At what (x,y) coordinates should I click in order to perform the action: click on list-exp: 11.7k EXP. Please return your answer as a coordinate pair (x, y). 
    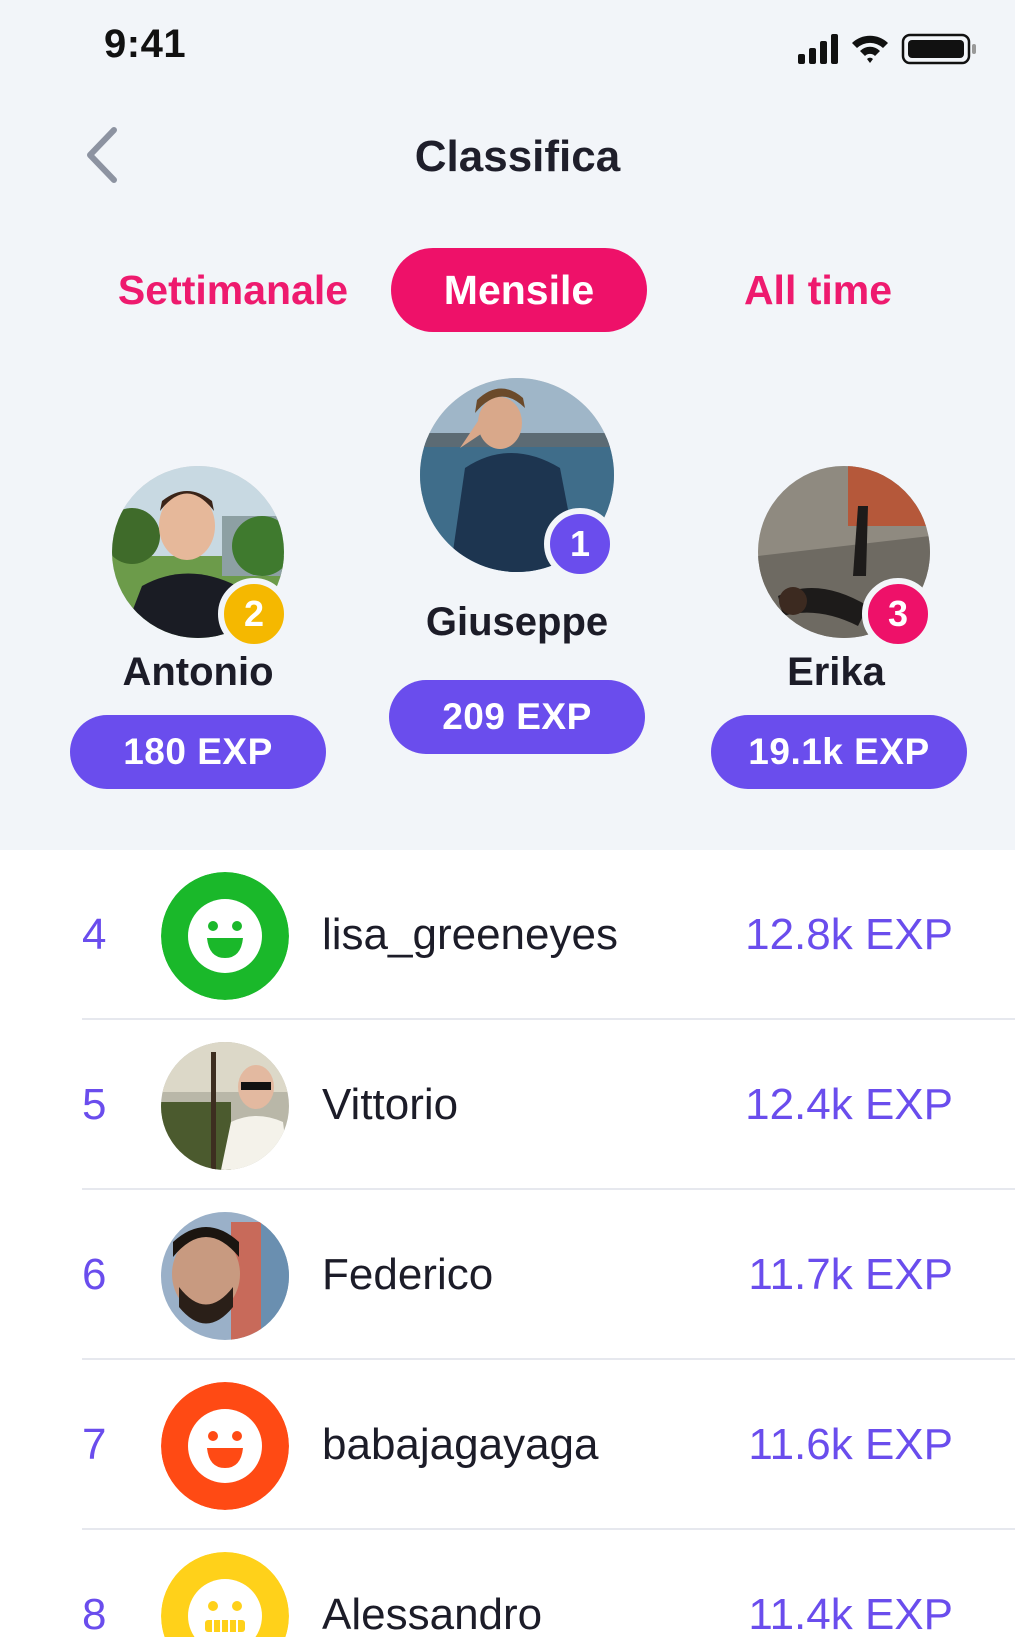
    Looking at the image, I should click on (850, 1274).